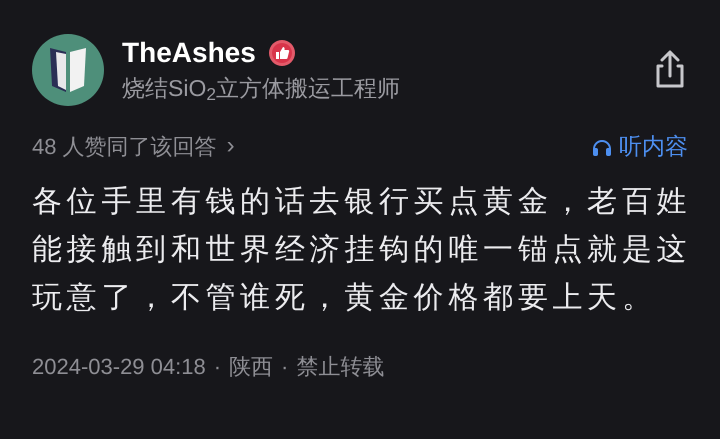 The width and height of the screenshot is (720, 439). I want to click on author-name: TheAshes, so click(189, 53).